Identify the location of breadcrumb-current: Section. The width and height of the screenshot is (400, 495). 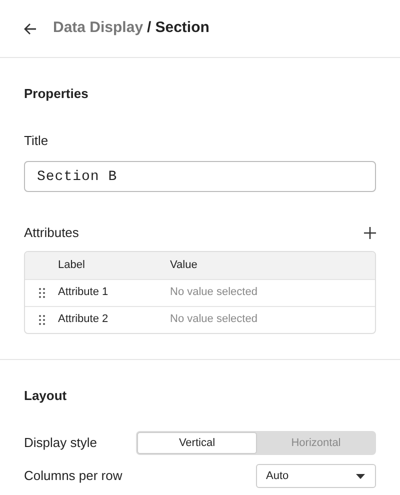
(182, 28).